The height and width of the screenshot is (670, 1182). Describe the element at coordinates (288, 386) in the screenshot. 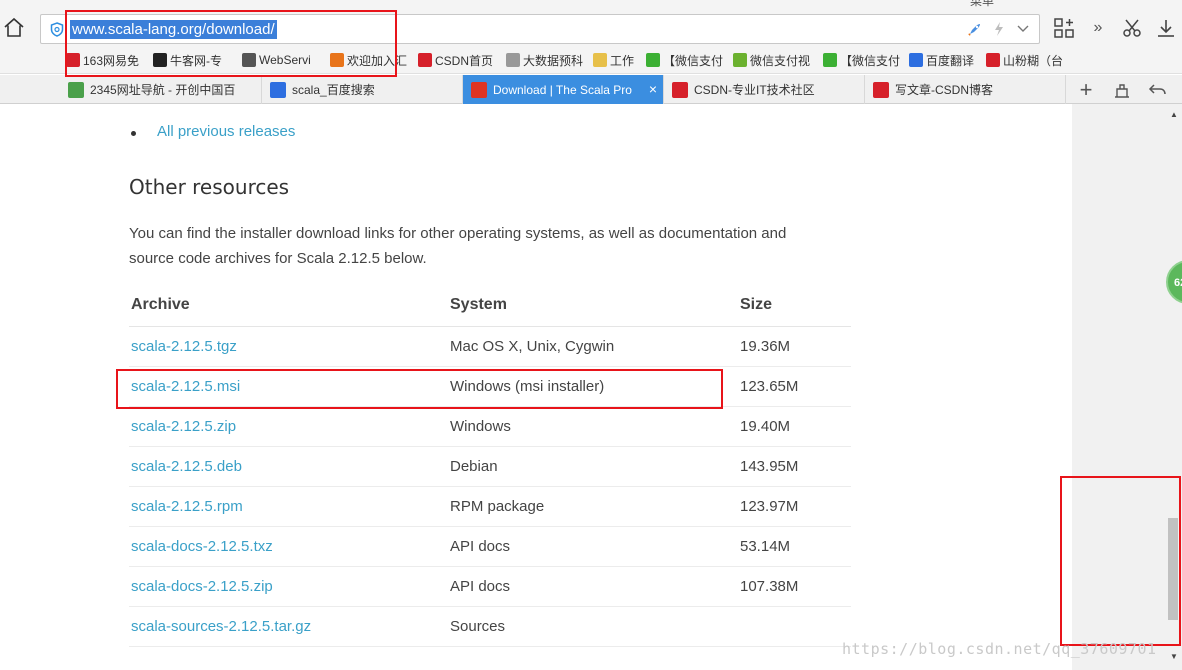

I see `archive-download-link: scala-2.12.5.msi` at that location.